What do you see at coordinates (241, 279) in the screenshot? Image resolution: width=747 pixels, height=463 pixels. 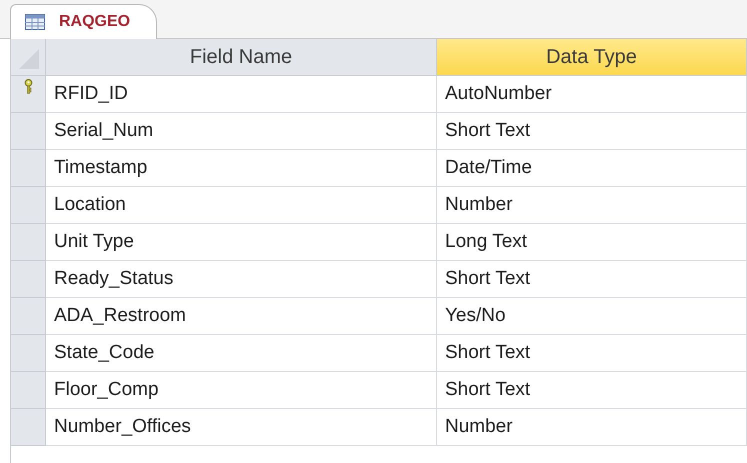 I see `table-cell: Ready_Status` at bounding box center [241, 279].